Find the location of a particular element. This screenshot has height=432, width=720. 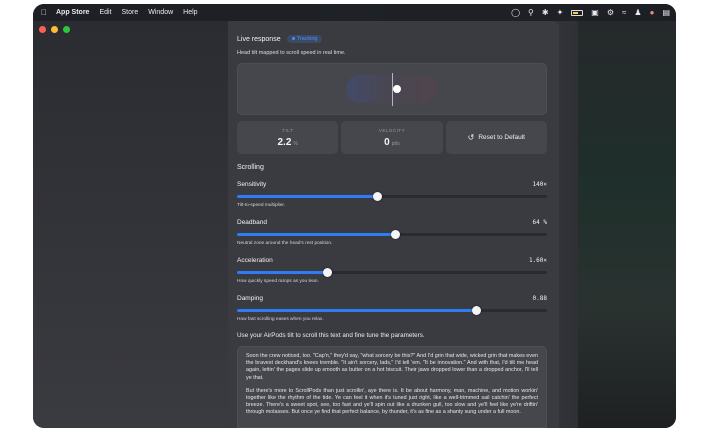

deadband-slider is located at coordinates (392, 234).